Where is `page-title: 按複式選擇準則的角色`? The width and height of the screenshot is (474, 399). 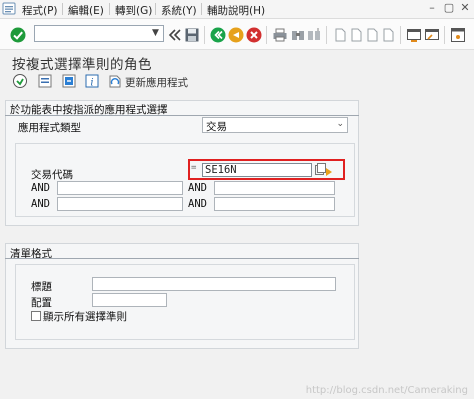 page-title: 按複式選擇準則的角色 is located at coordinates (82, 65).